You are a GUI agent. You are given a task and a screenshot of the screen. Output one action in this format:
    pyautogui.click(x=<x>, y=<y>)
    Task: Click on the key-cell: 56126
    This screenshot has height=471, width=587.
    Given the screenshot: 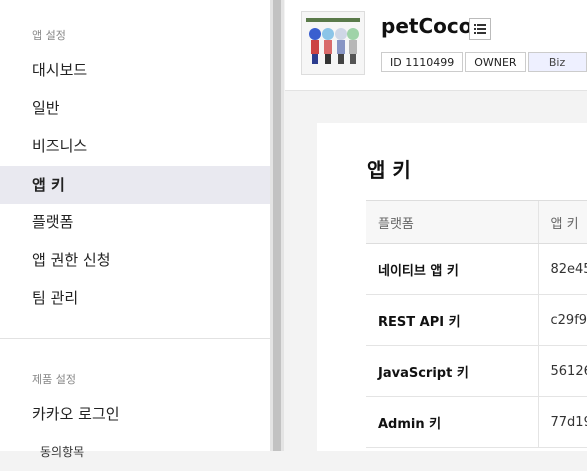 What is the action you would take?
    pyautogui.click(x=562, y=371)
    